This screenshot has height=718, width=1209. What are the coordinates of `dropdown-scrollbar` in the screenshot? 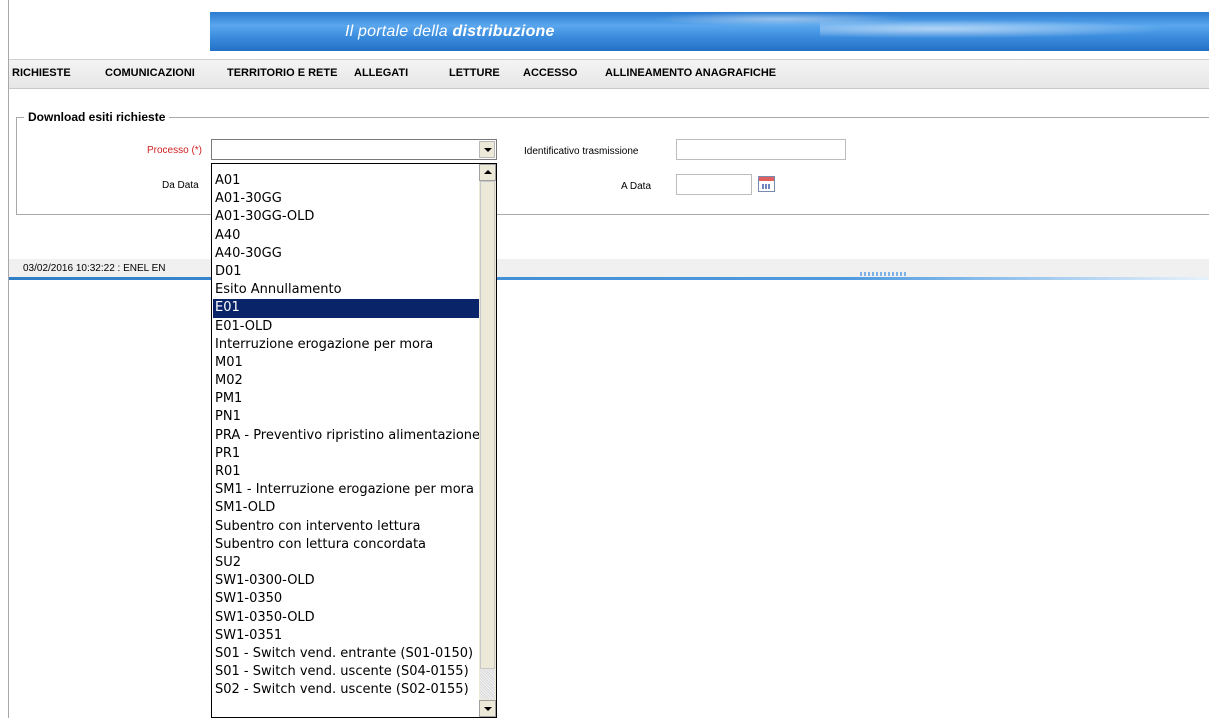 It's located at (487, 440).